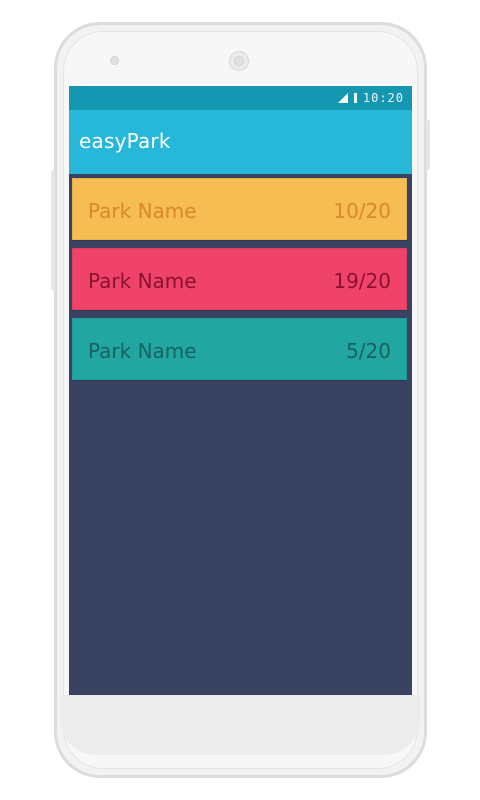 This screenshot has height=800, width=480. What do you see at coordinates (53, 230) in the screenshot?
I see `volume-button` at bounding box center [53, 230].